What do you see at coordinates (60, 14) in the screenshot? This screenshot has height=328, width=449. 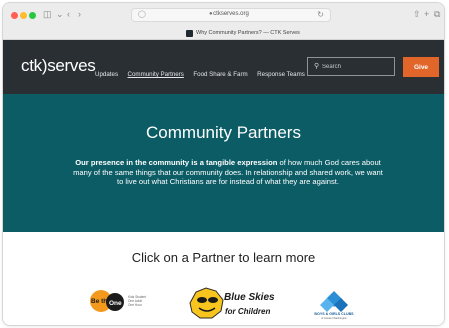 I see `chevron-down-icon: ⌄` at bounding box center [60, 14].